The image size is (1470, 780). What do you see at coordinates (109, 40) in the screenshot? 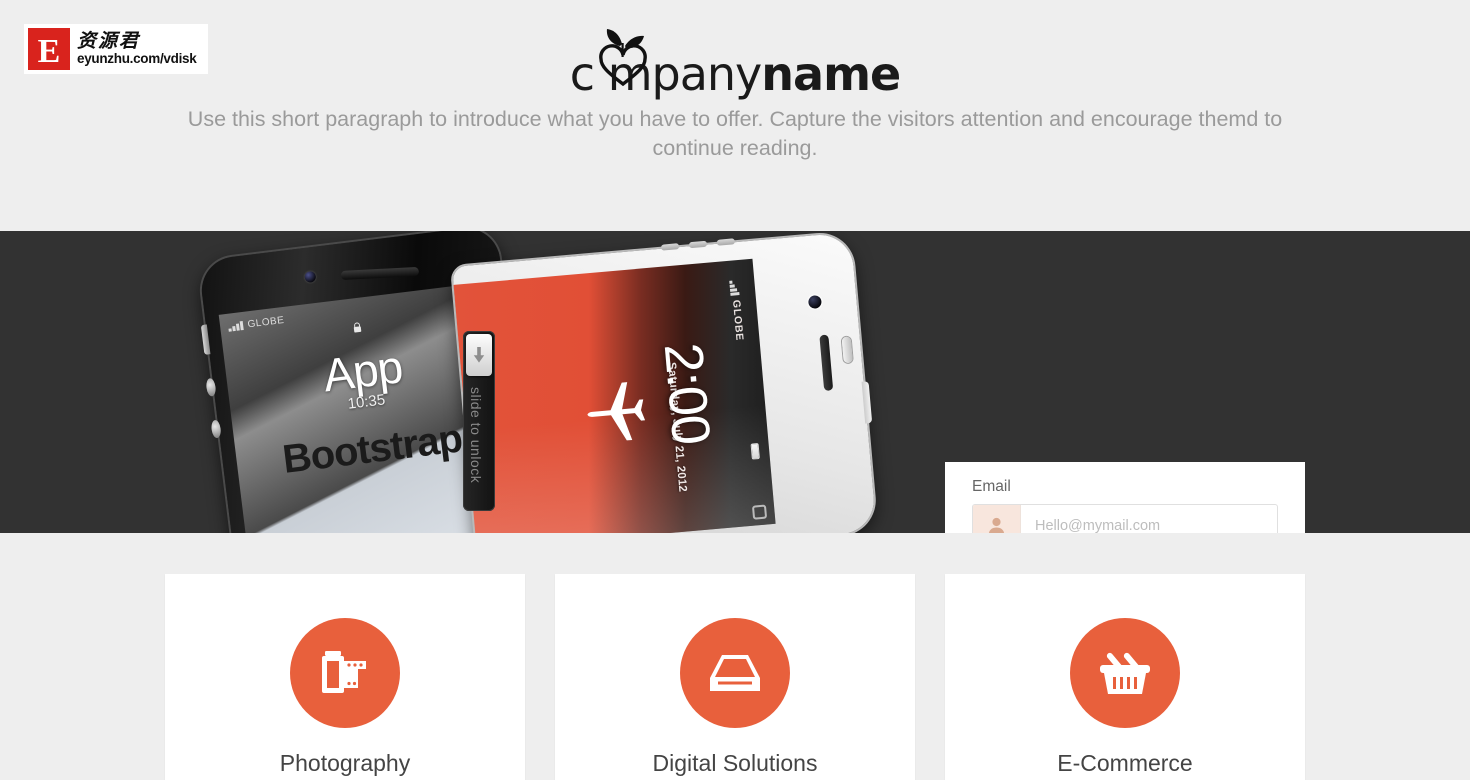
I see `watermark-cn-text: 资源君` at bounding box center [109, 40].